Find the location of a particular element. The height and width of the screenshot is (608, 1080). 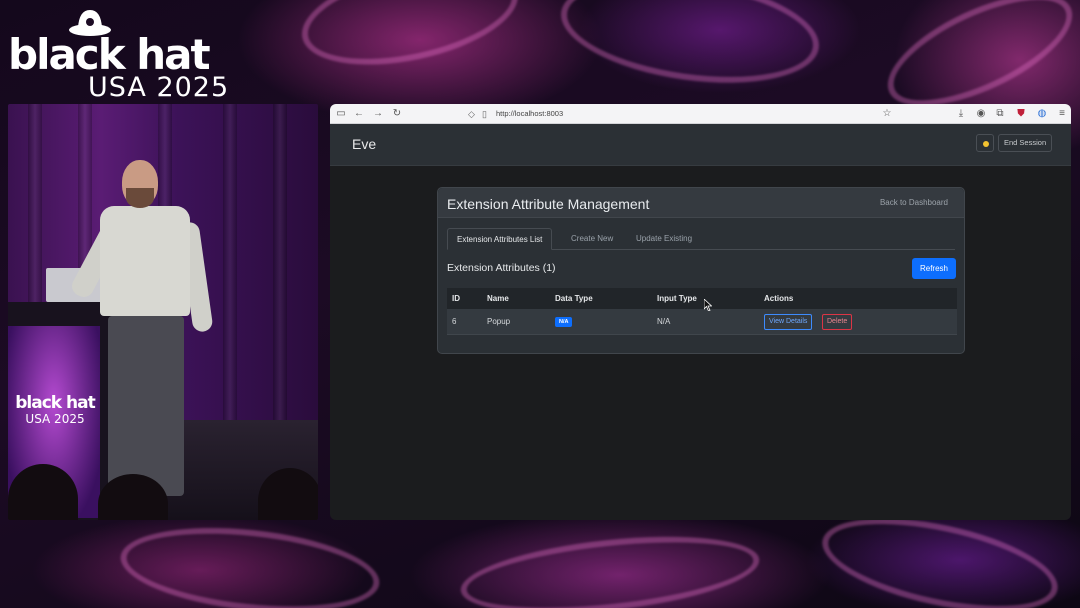

extensions-icon: ⧉ is located at coordinates (1000, 114).